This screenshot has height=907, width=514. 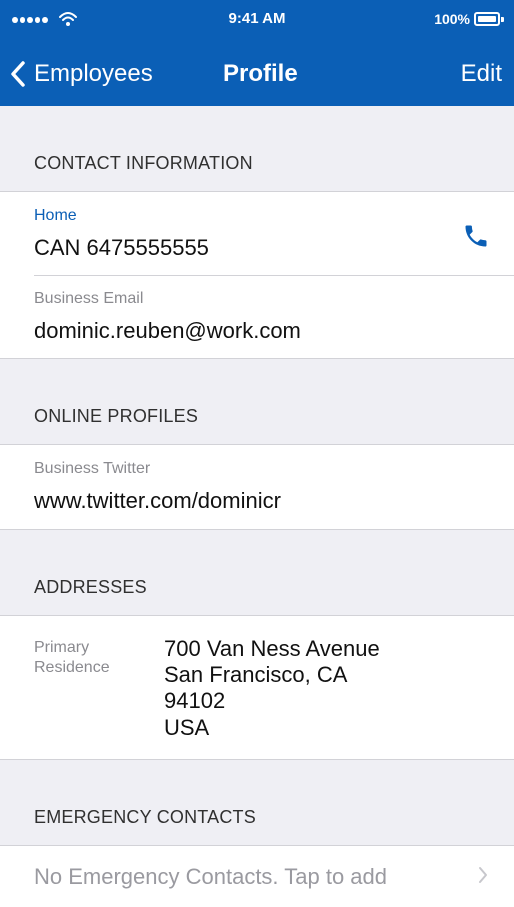 I want to click on battery-icon, so click(x=489, y=19).